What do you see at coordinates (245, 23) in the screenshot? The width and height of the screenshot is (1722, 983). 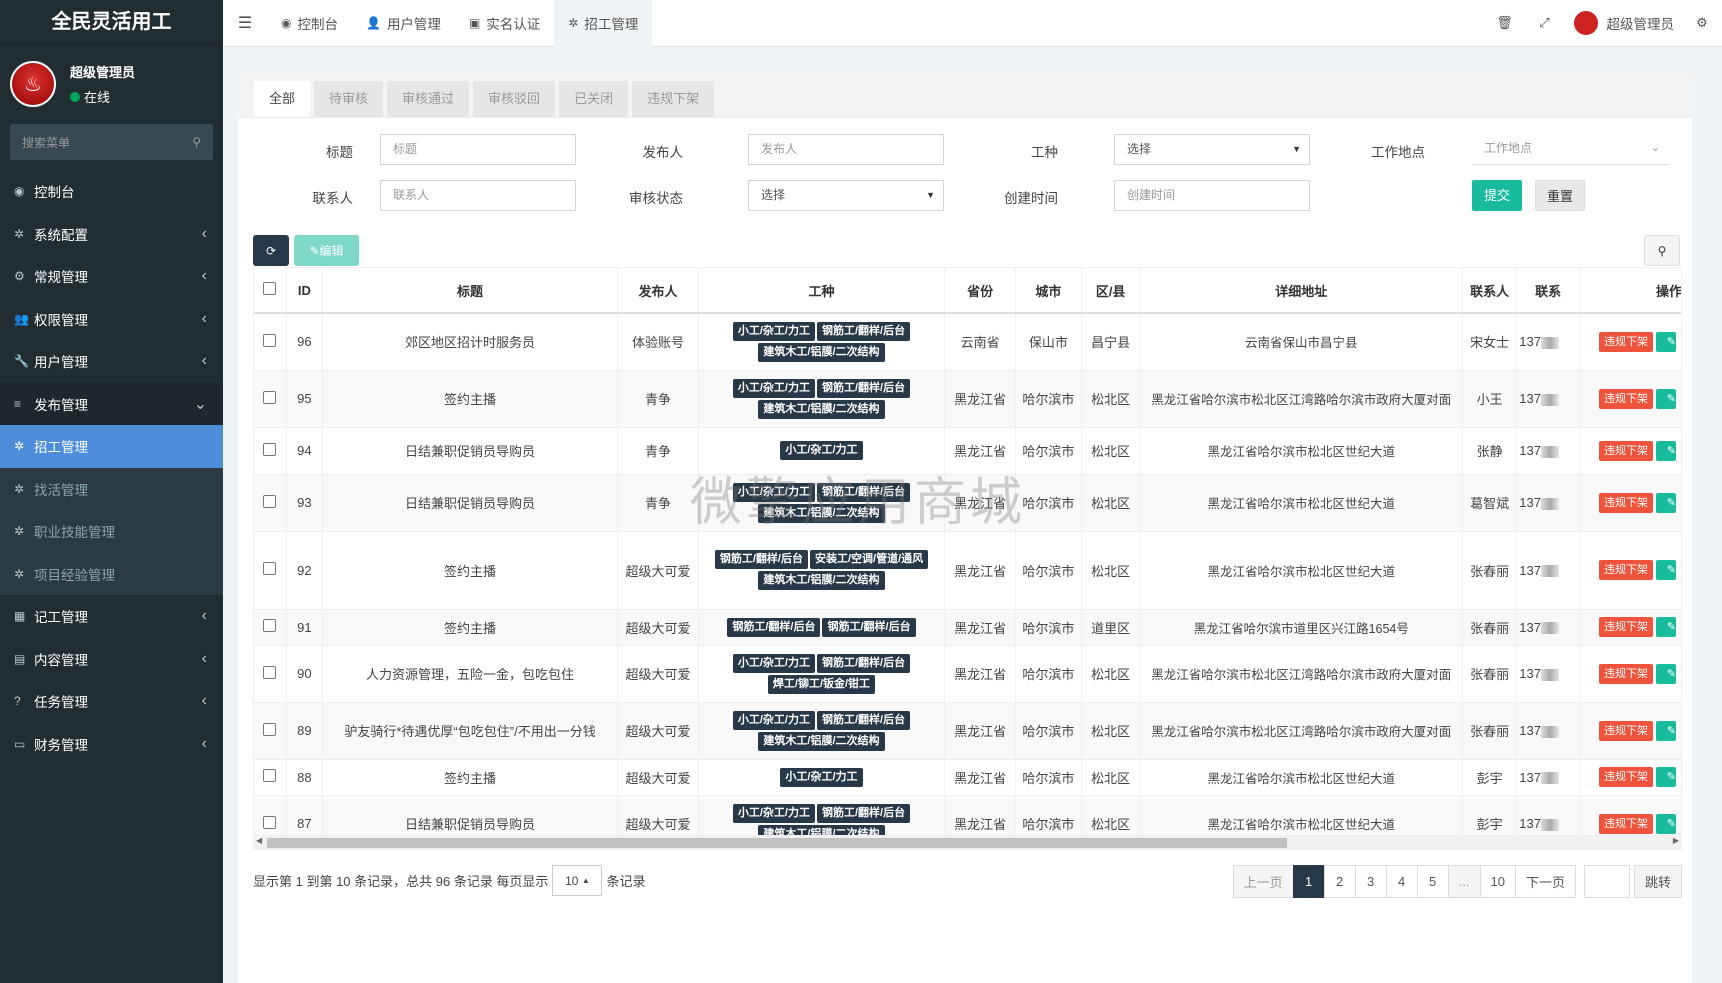 I see `sidebar-toggle-icon: ☰` at bounding box center [245, 23].